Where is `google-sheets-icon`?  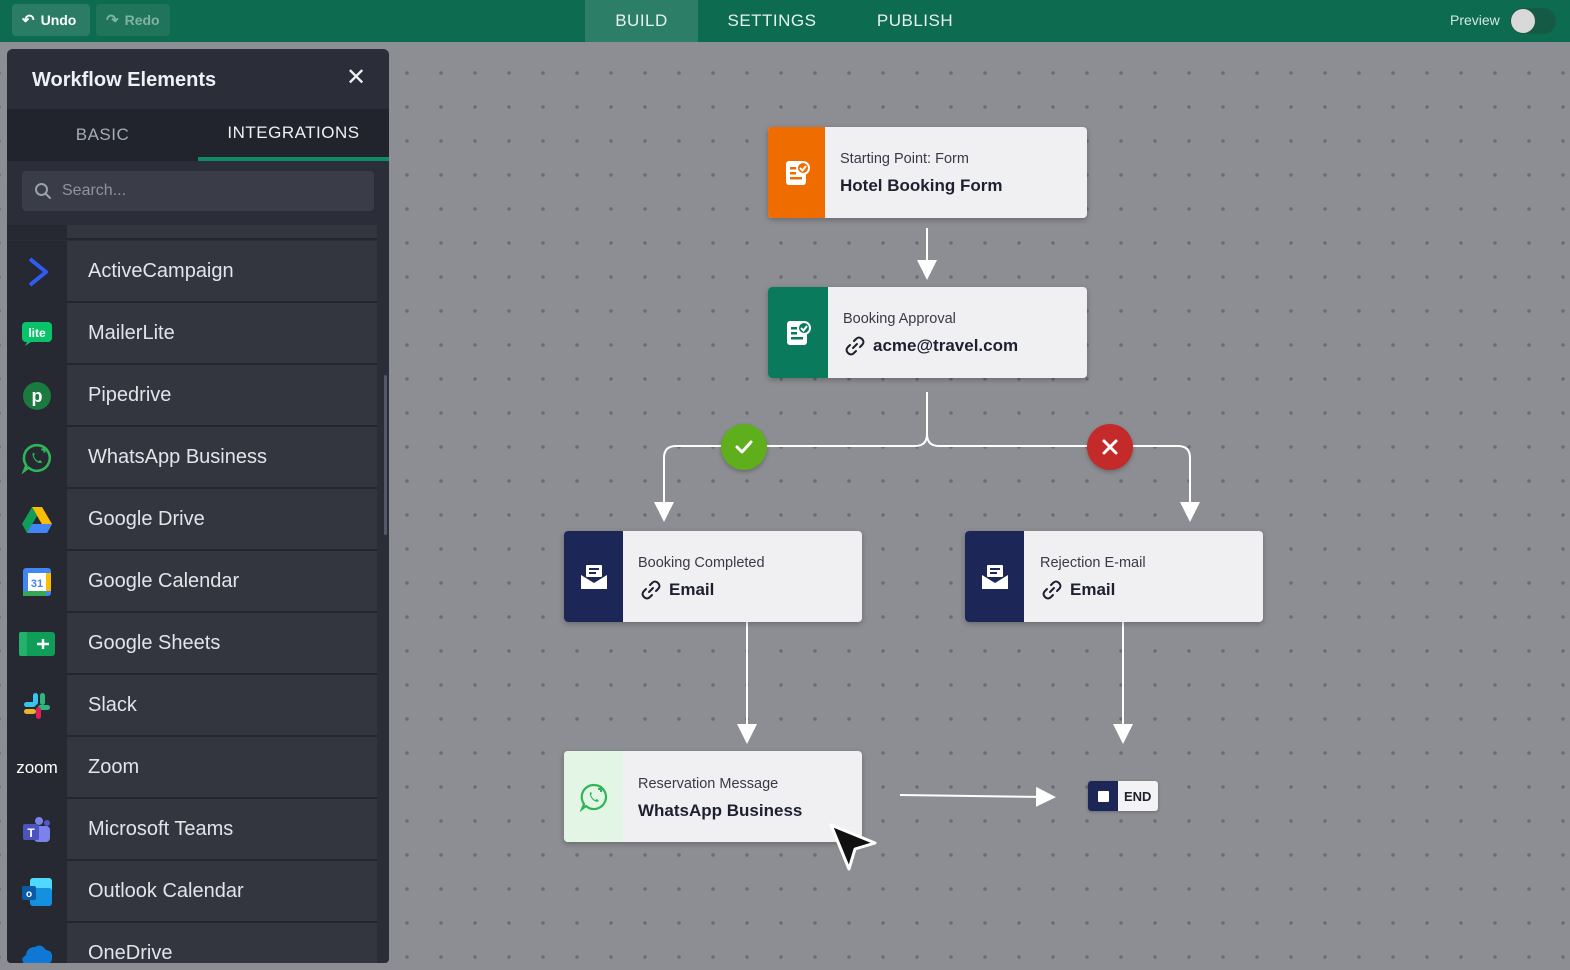 google-sheets-icon is located at coordinates (37, 644).